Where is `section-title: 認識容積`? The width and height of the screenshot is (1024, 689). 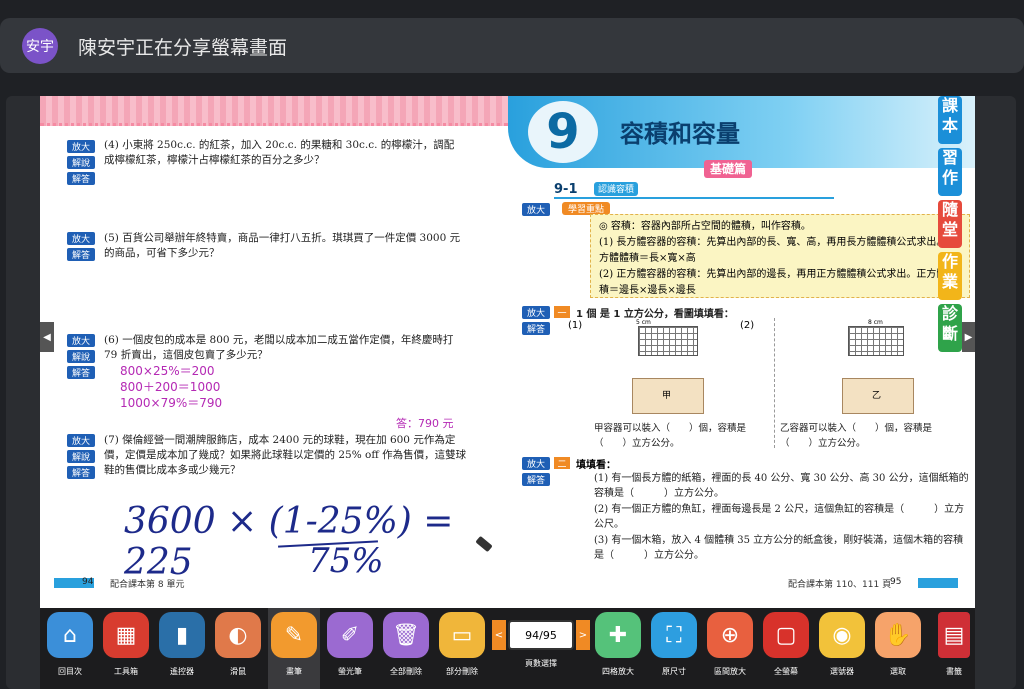 section-title: 認識容積 is located at coordinates (616, 189).